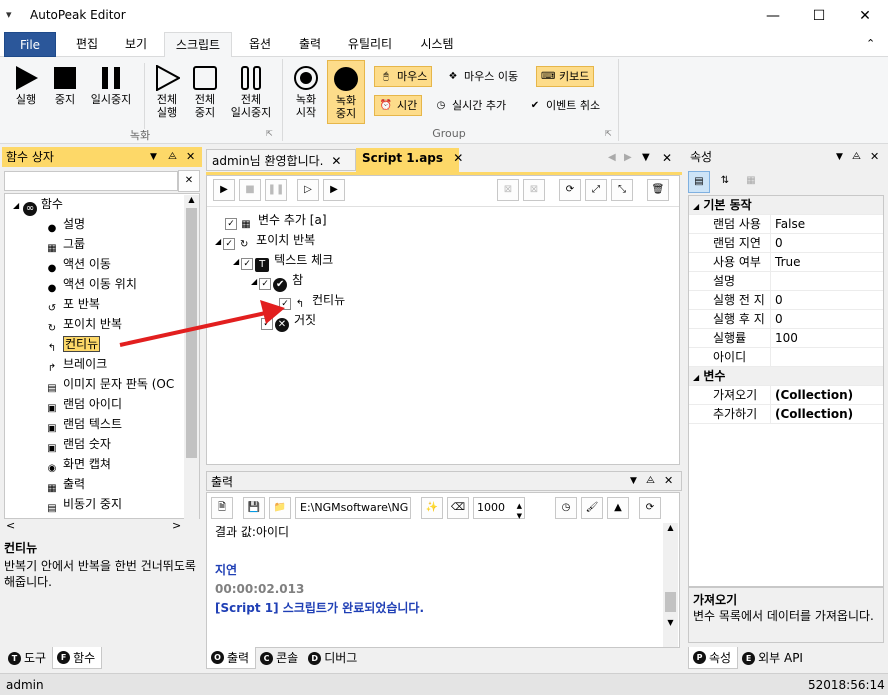 The width and height of the screenshot is (888, 695). Describe the element at coordinates (111, 85) in the screenshot. I see `pause-button: 일시중지` at that location.